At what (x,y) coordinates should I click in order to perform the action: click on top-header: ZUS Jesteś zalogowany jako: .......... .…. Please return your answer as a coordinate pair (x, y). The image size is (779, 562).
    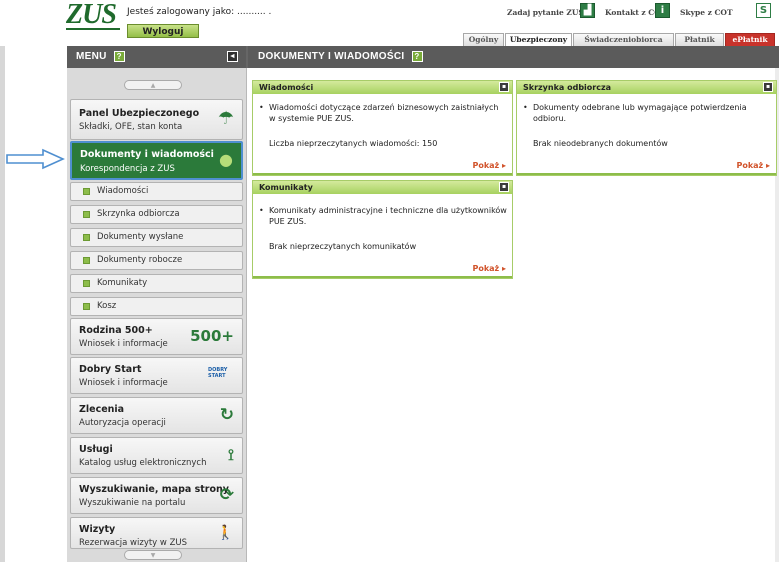
    Looking at the image, I should click on (389, 23).